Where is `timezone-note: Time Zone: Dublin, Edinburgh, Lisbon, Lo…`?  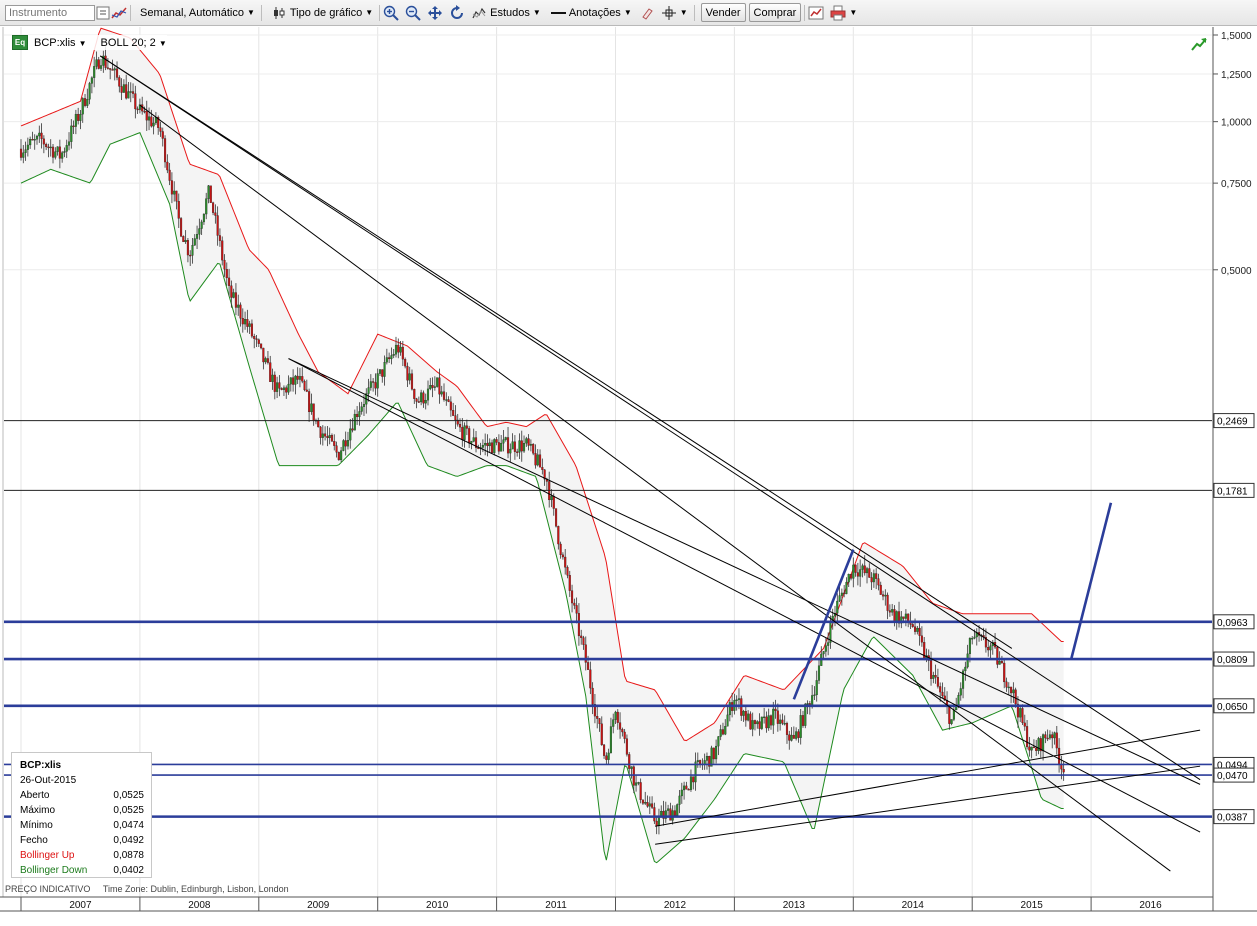 timezone-note: Time Zone: Dublin, Edinburgh, Lisbon, Lo… is located at coordinates (195, 889).